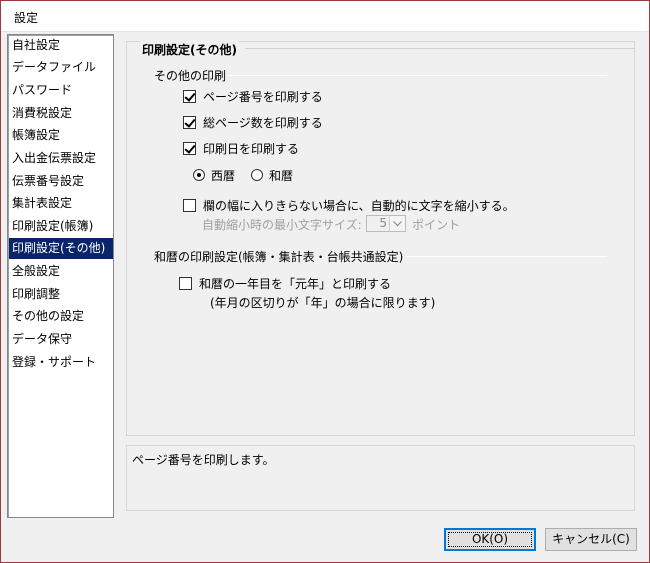 Image resolution: width=650 pixels, height=563 pixels. Describe the element at coordinates (61, 113) in the screenshot. I see `sidebar-item-consumption-tax: 消費税設定` at that location.